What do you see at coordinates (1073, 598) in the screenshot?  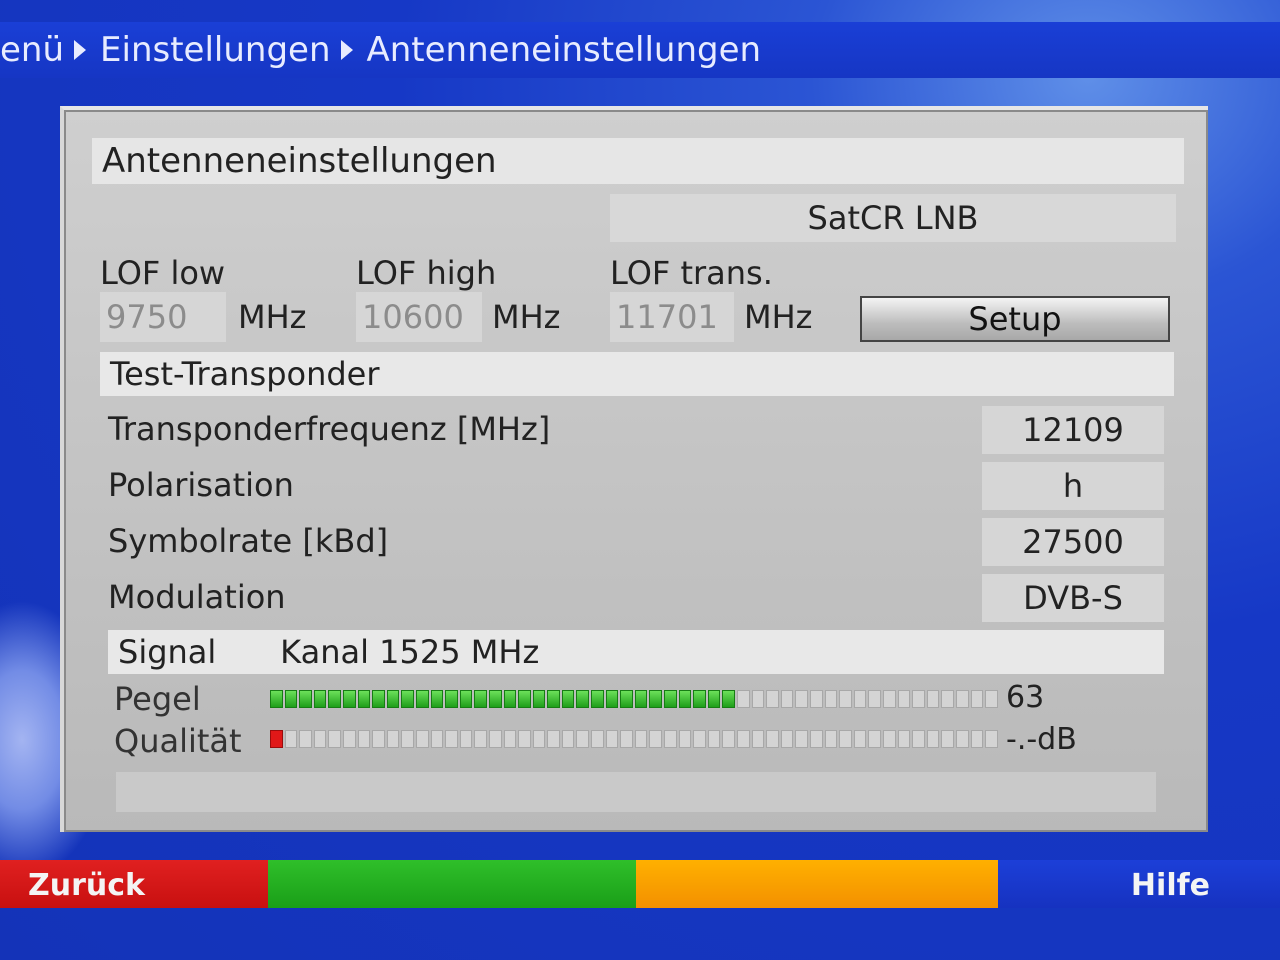 I see `modulation-field: DVB-S` at bounding box center [1073, 598].